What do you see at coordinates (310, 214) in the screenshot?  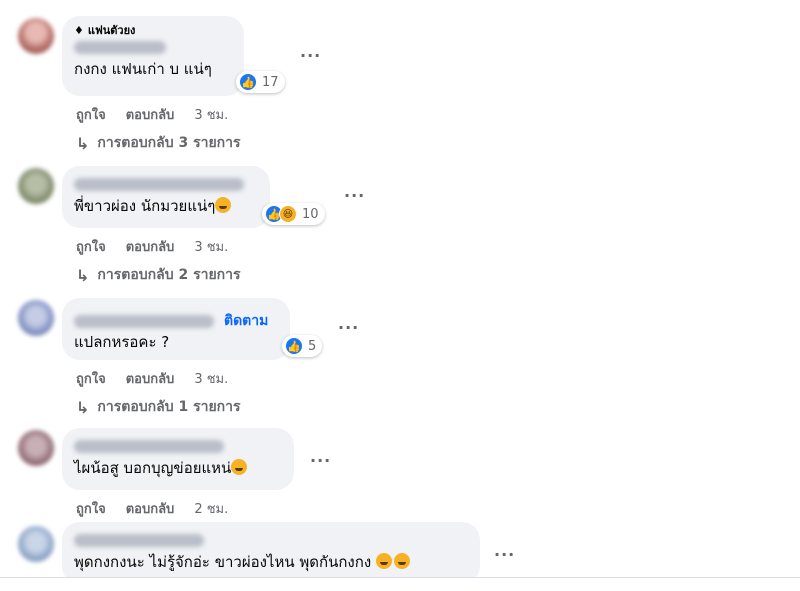 I see `reaction-count: 10` at bounding box center [310, 214].